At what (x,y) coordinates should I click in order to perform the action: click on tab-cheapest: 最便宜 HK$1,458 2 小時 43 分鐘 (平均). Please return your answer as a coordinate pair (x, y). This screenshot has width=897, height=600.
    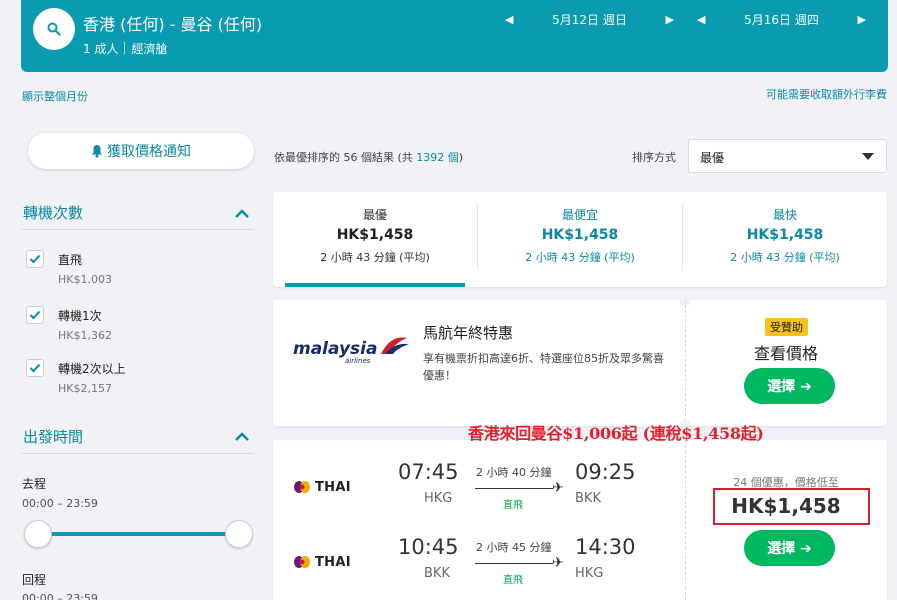
    Looking at the image, I should click on (580, 239).